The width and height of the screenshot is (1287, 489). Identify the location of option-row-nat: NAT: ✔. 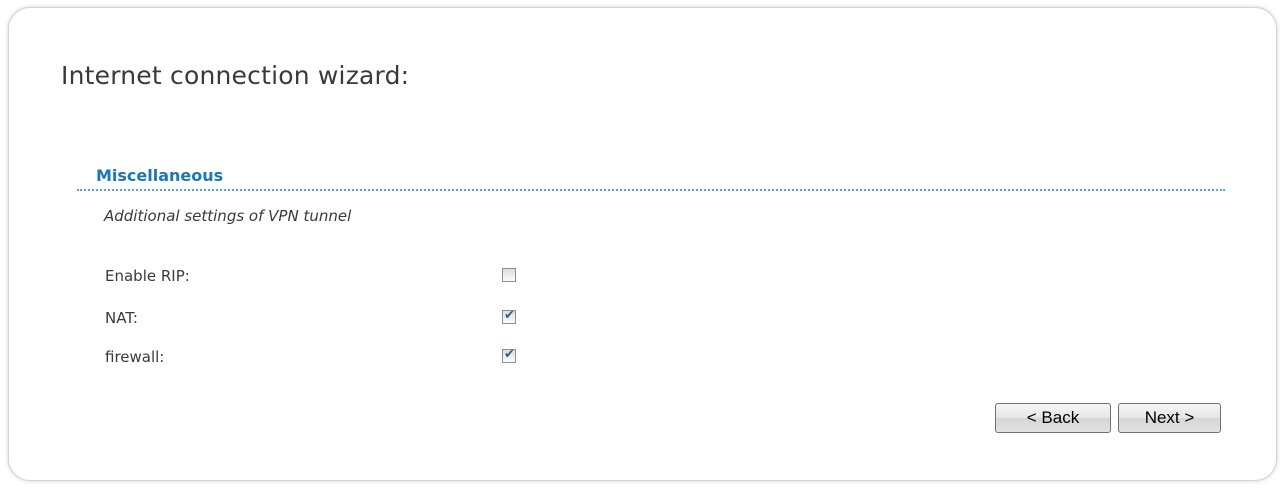
(325, 318).